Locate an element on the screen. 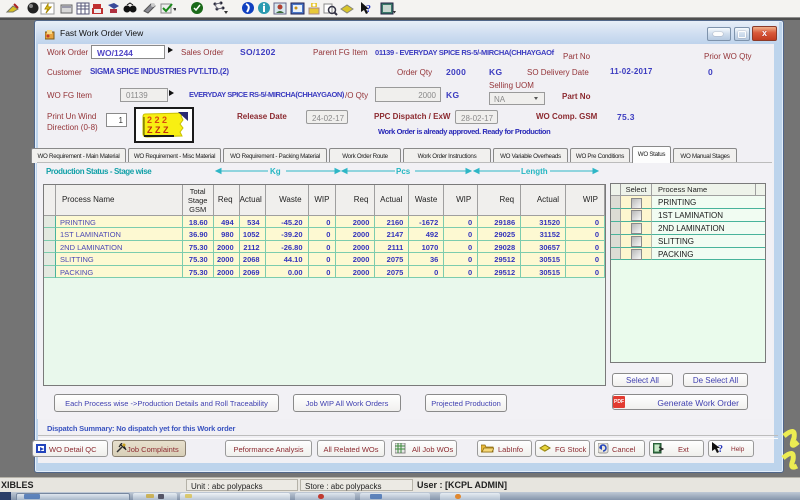 The height and width of the screenshot is (500, 800). svg-text: Z Z Z is located at coordinates (158, 130).